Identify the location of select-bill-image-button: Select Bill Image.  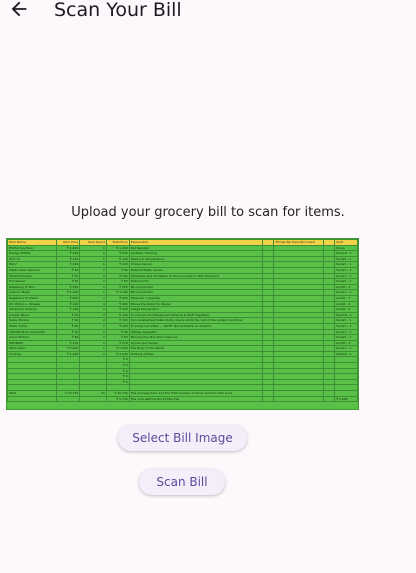
(182, 438).